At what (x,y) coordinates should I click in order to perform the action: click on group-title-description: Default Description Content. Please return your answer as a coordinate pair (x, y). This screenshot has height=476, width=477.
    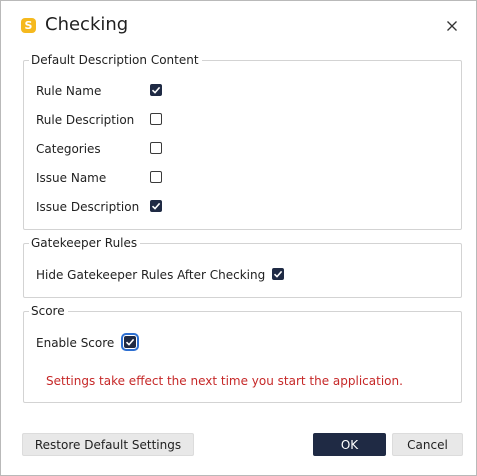
    Looking at the image, I should click on (115, 60).